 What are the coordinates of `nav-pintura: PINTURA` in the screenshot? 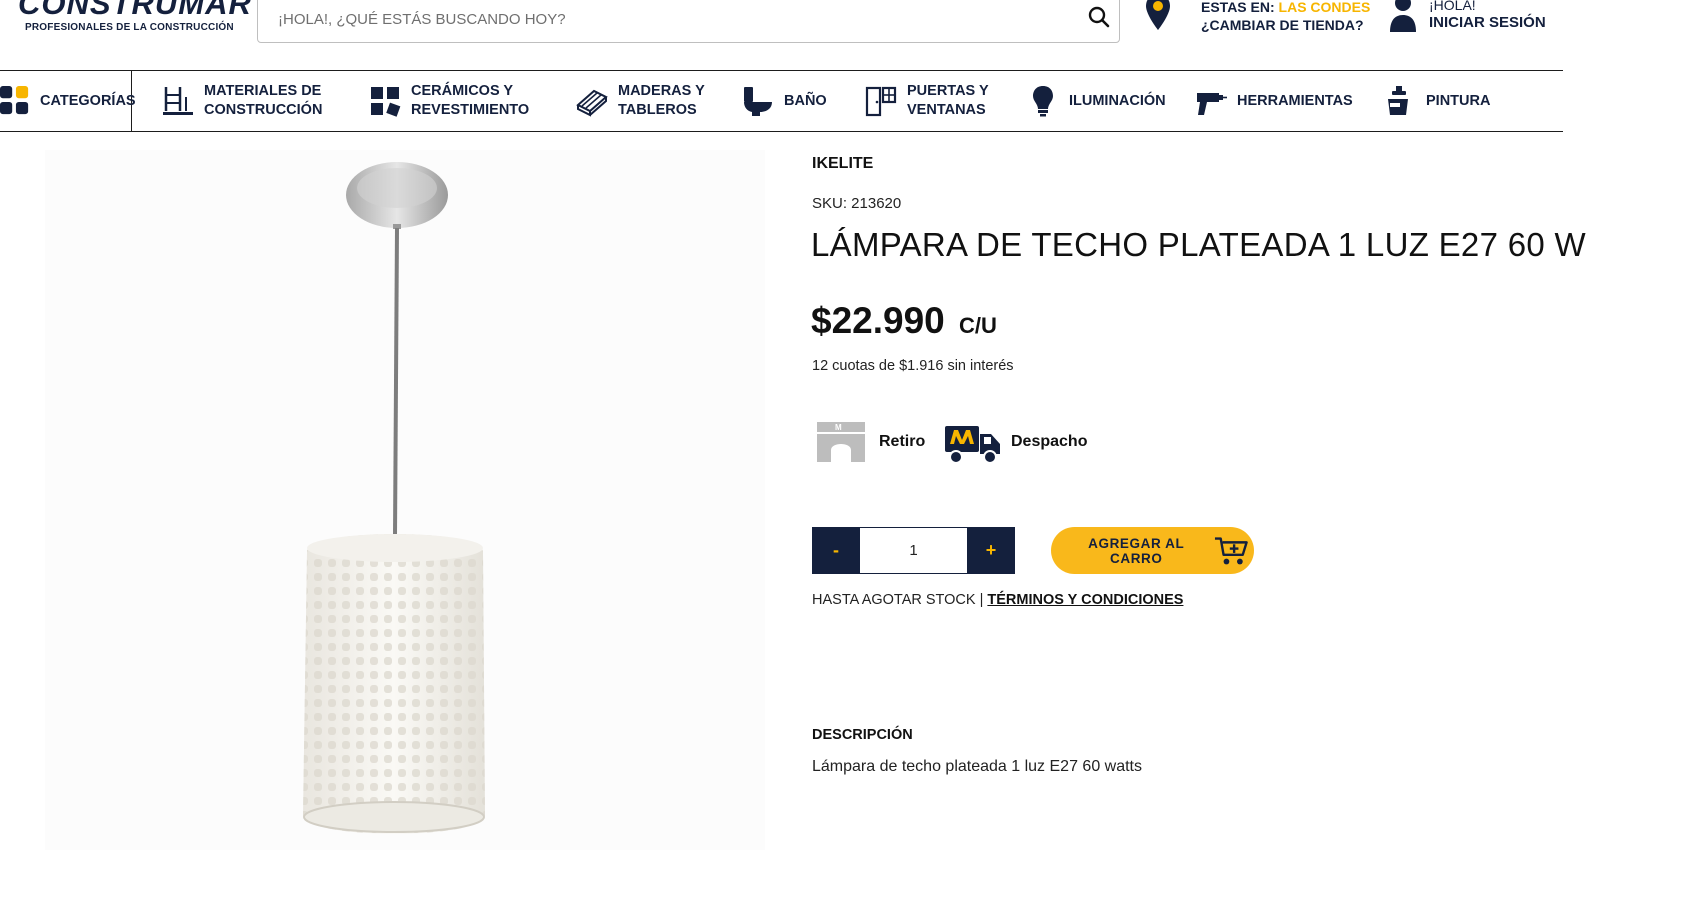 It's located at (1437, 101).